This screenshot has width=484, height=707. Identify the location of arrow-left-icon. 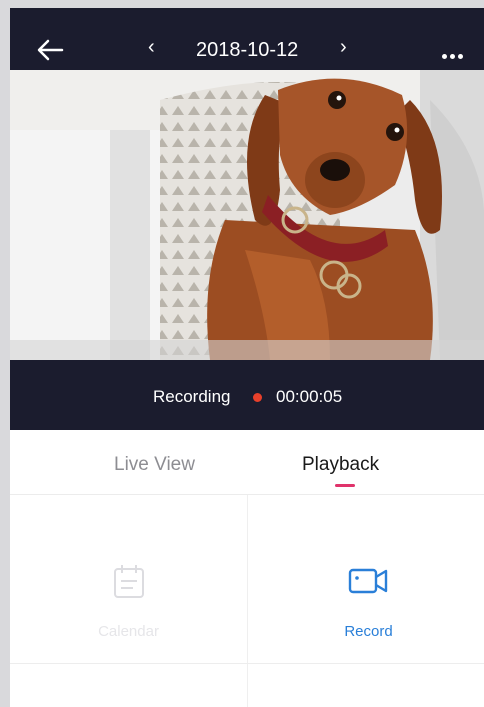
(50, 50).